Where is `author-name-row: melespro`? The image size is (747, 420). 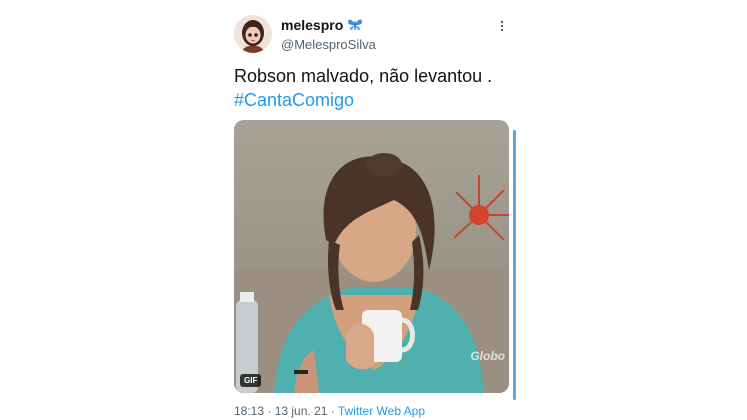
author-name-row: melespro is located at coordinates (322, 25).